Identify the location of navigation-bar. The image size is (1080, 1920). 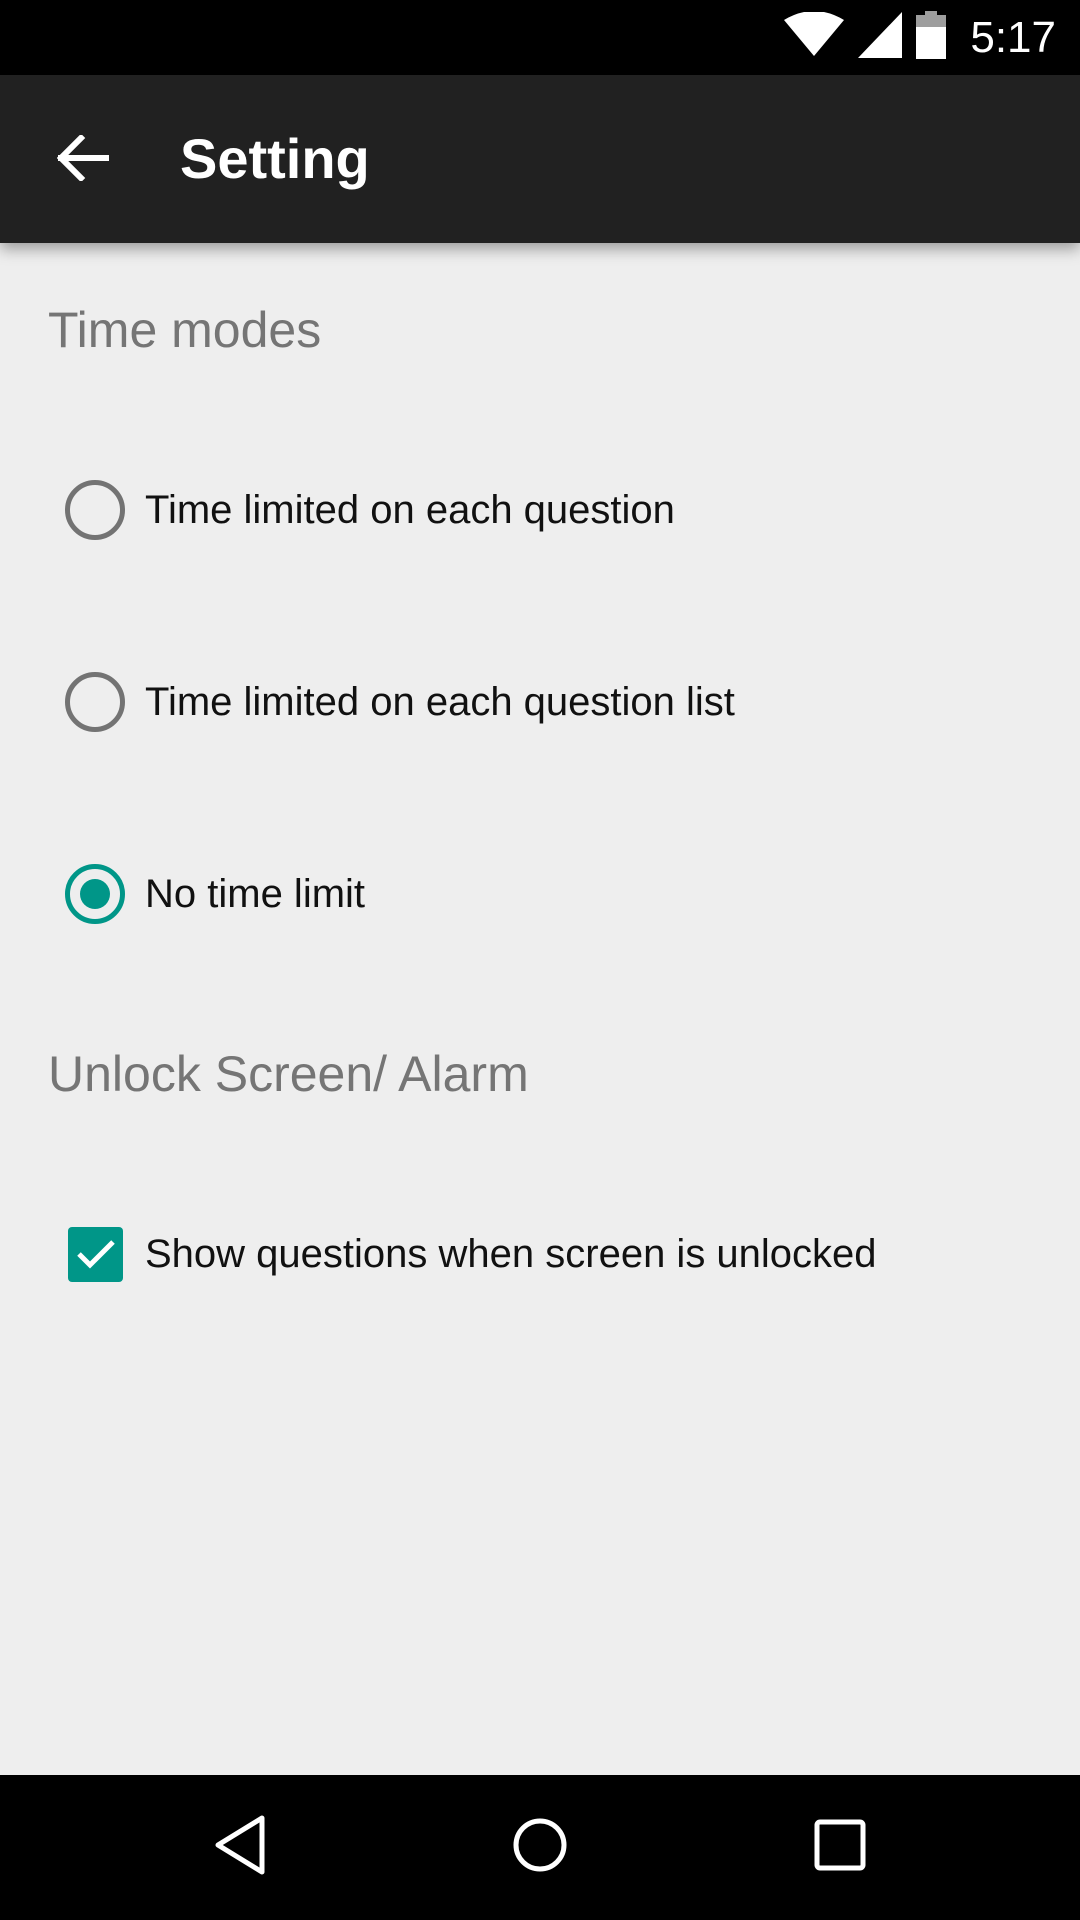
(540, 1847).